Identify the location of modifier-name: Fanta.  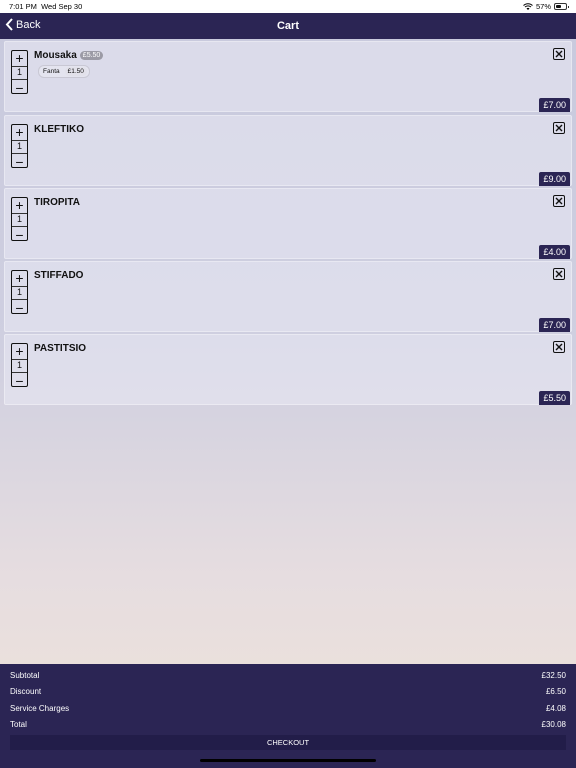
(51, 71).